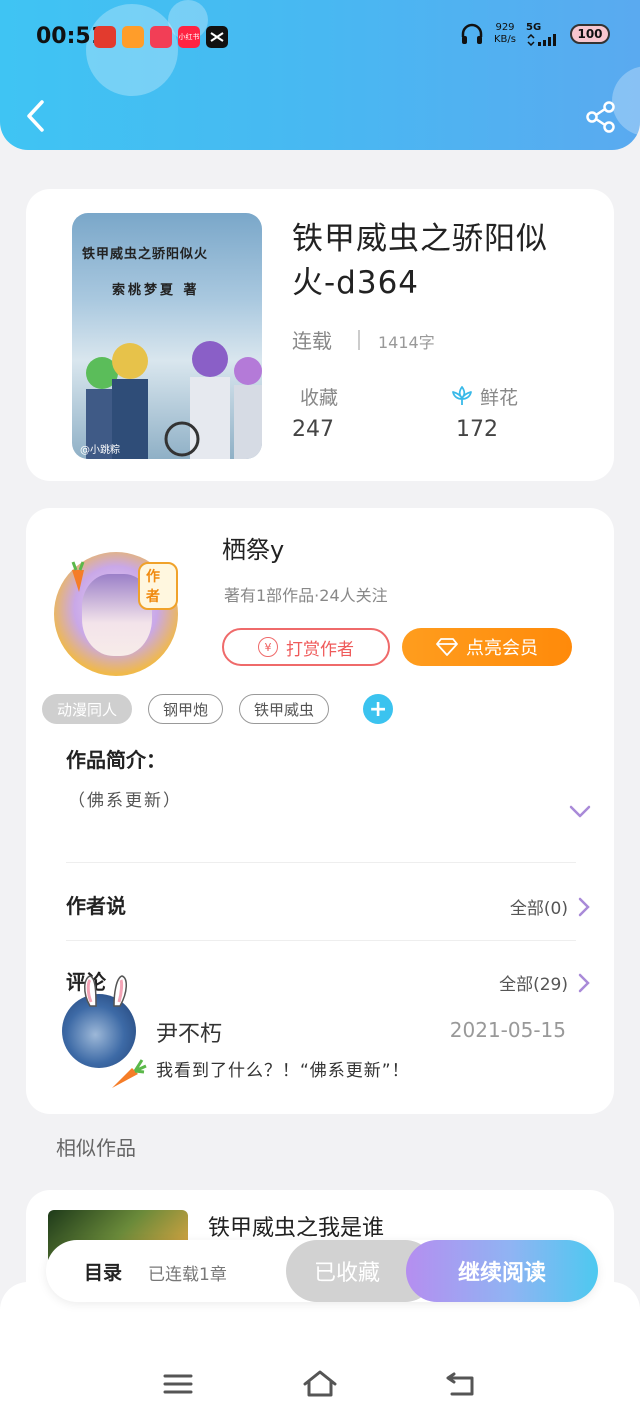 The image size is (640, 1422). I want to click on vip-label: 点亮会员, so click(502, 648).